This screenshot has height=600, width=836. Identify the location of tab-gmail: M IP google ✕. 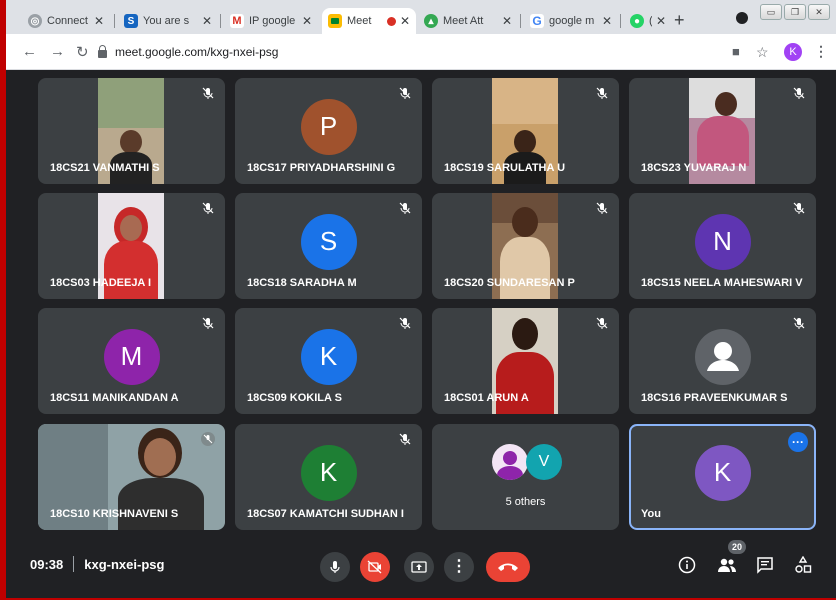
(271, 21).